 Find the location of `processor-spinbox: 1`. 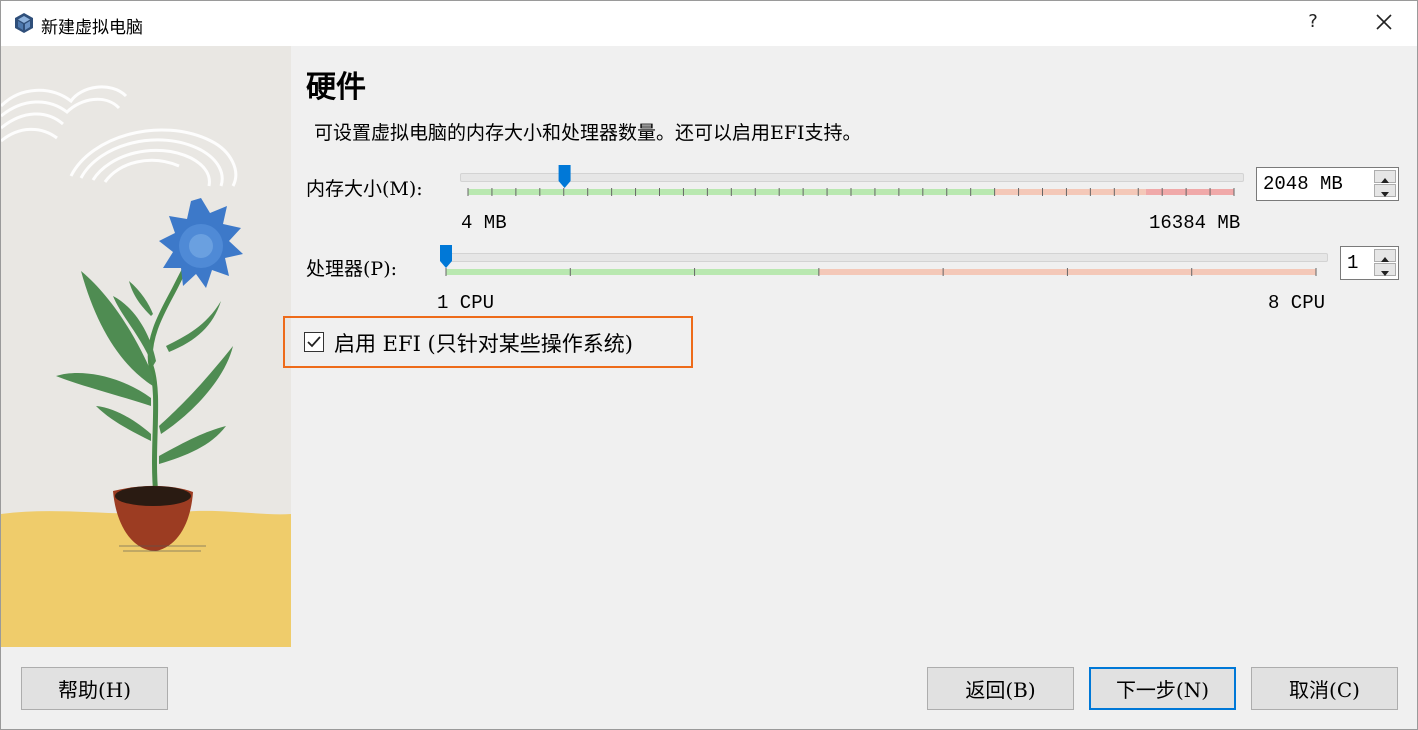

processor-spinbox: 1 is located at coordinates (1369, 263).